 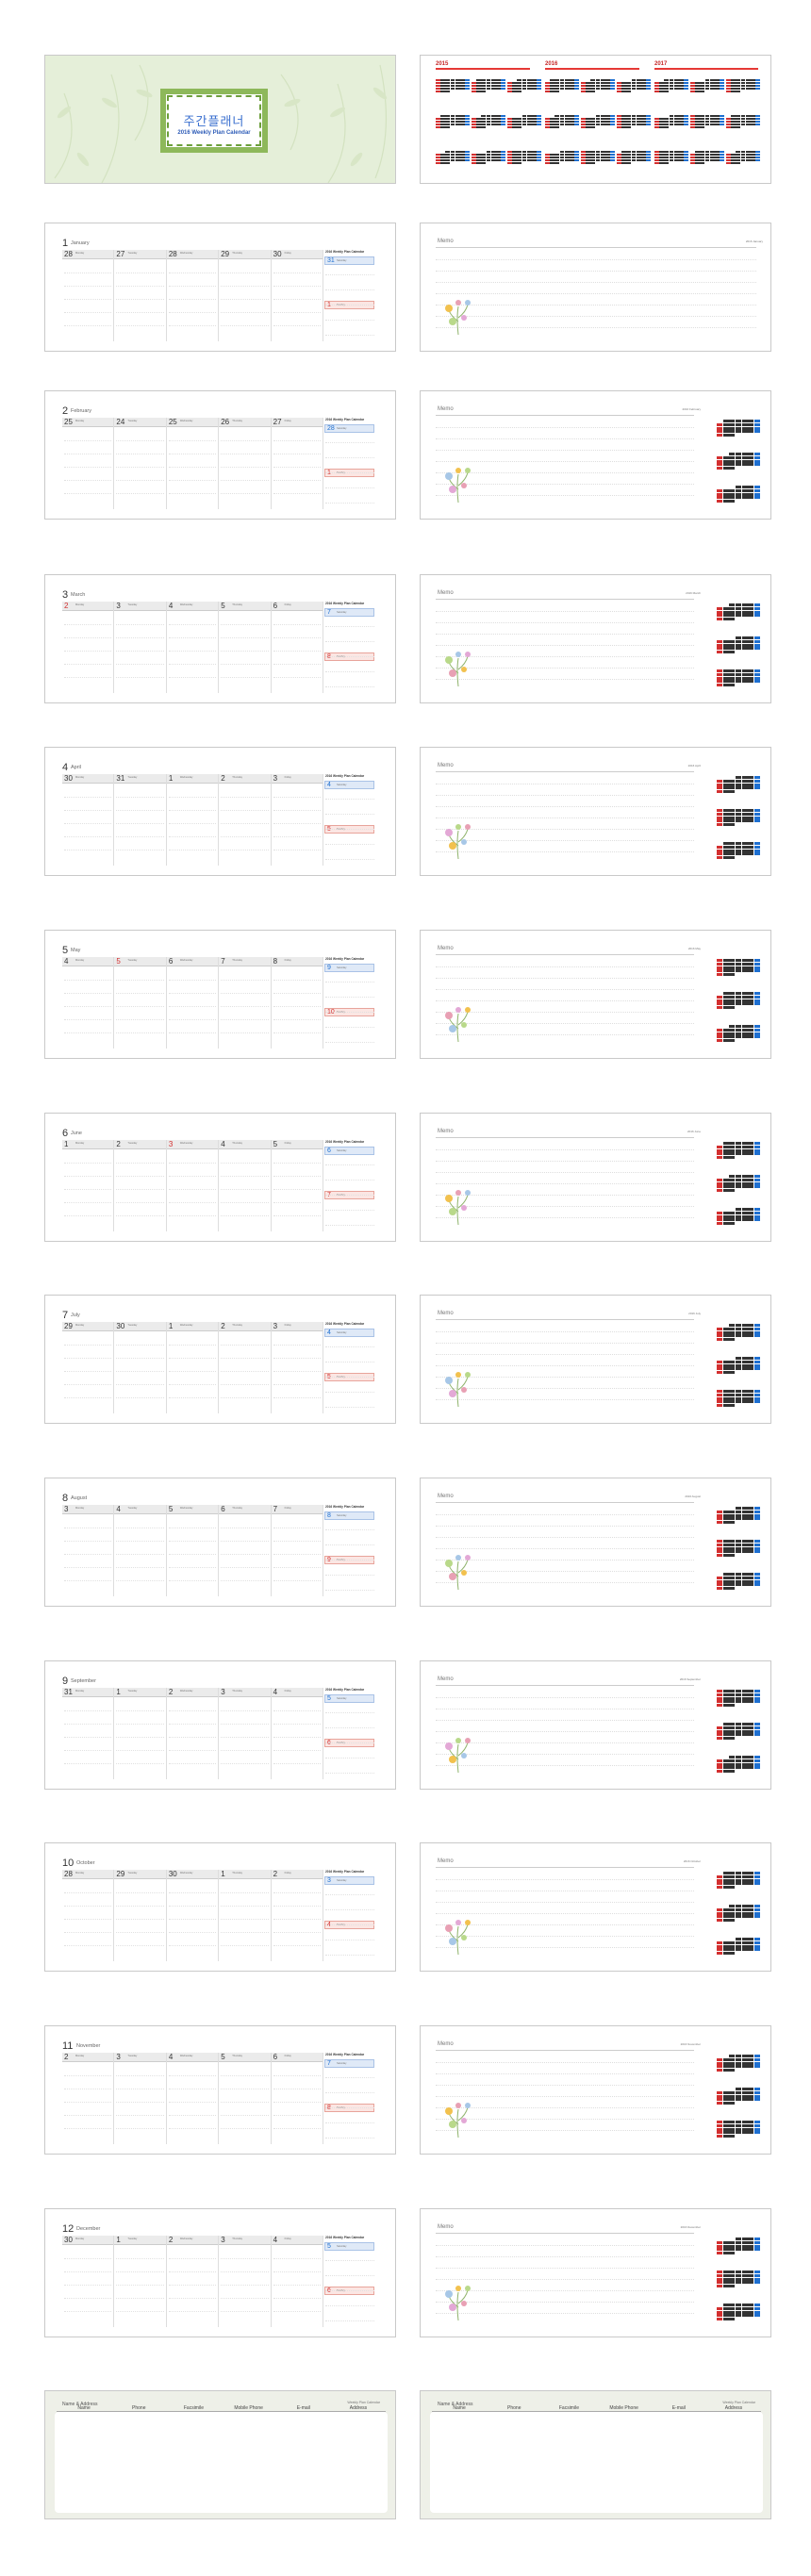 I want to click on month-name: August, so click(x=79, y=1498).